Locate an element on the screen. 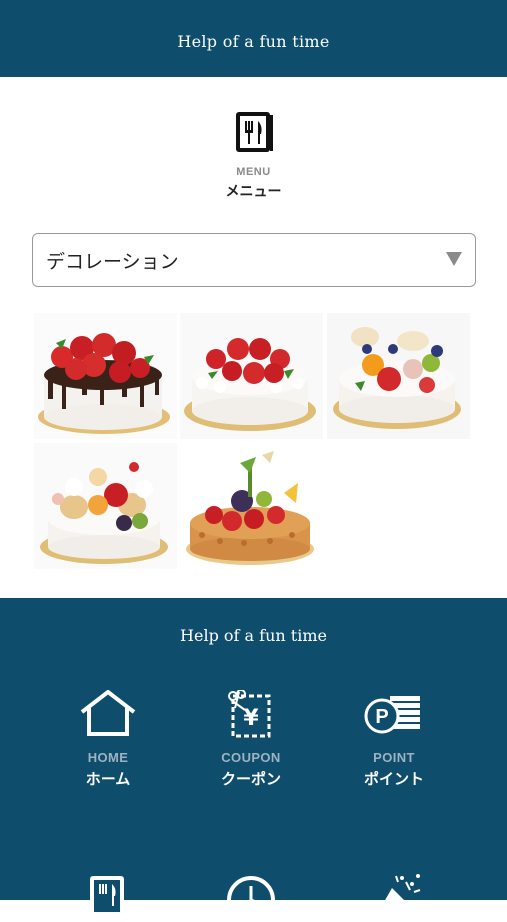  nav-point-label-jp: ポイント is located at coordinates (393, 779).